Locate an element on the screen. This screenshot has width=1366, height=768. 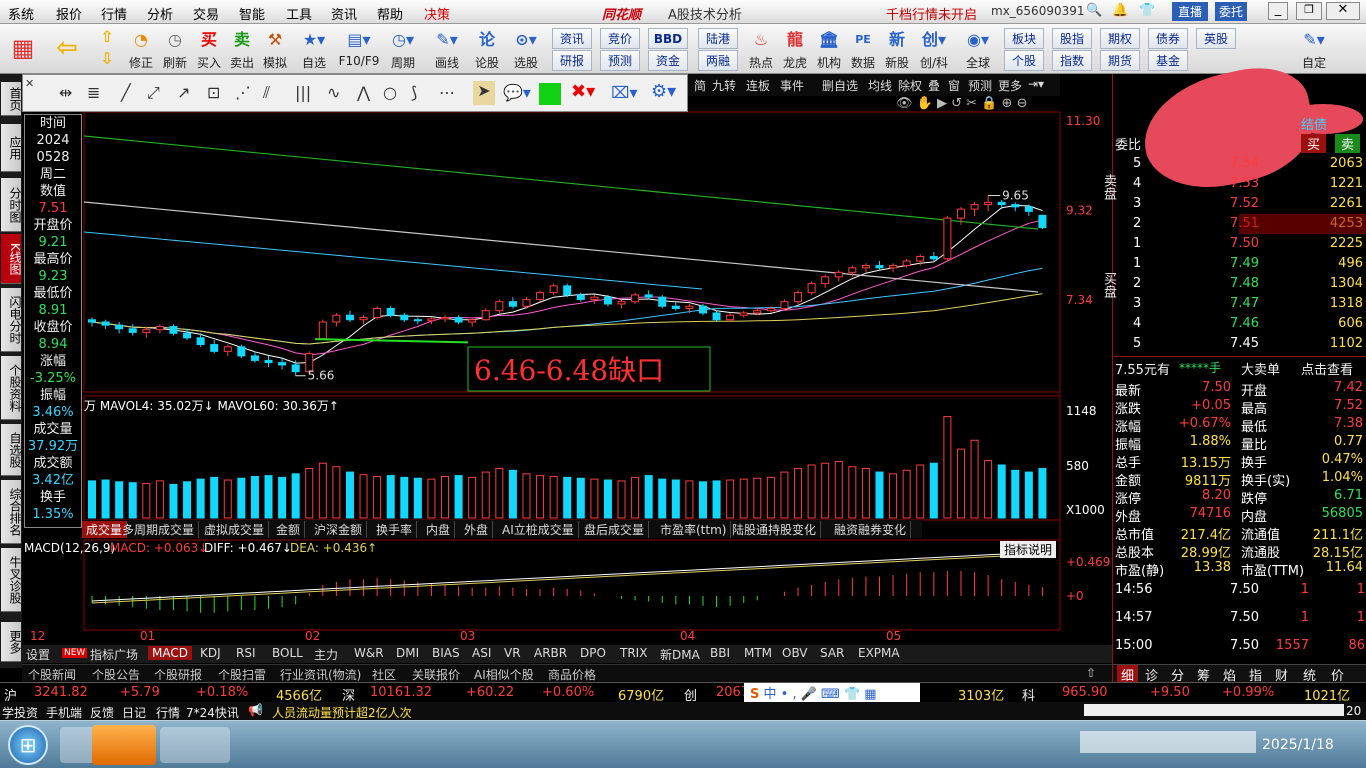
bbd-button: BBD is located at coordinates (668, 38).